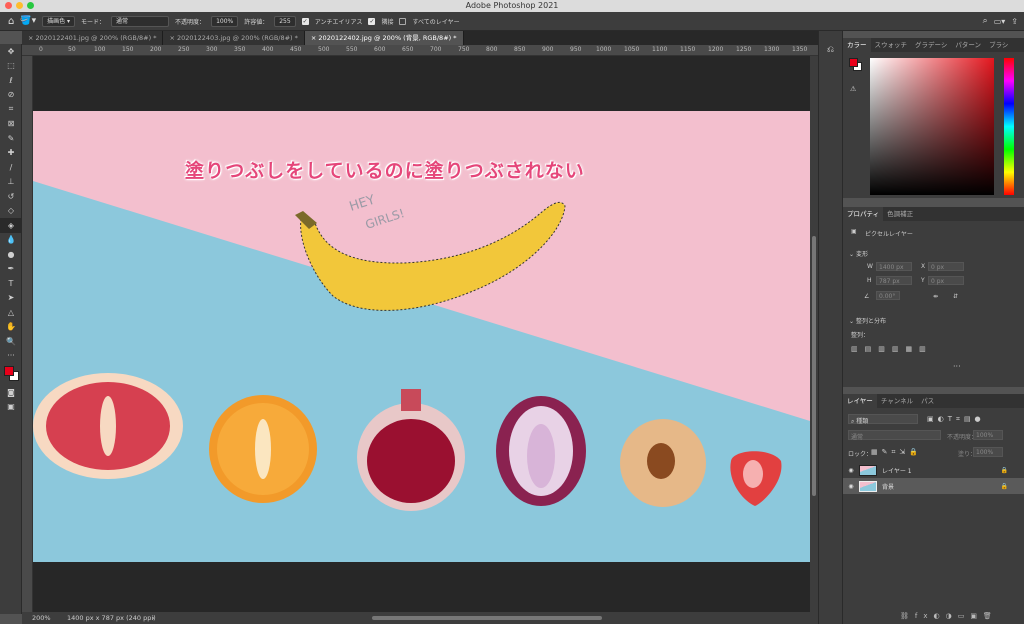 This screenshot has width=1024, height=624. I want to click on tab-swatches: スウォッチ, so click(891, 45).